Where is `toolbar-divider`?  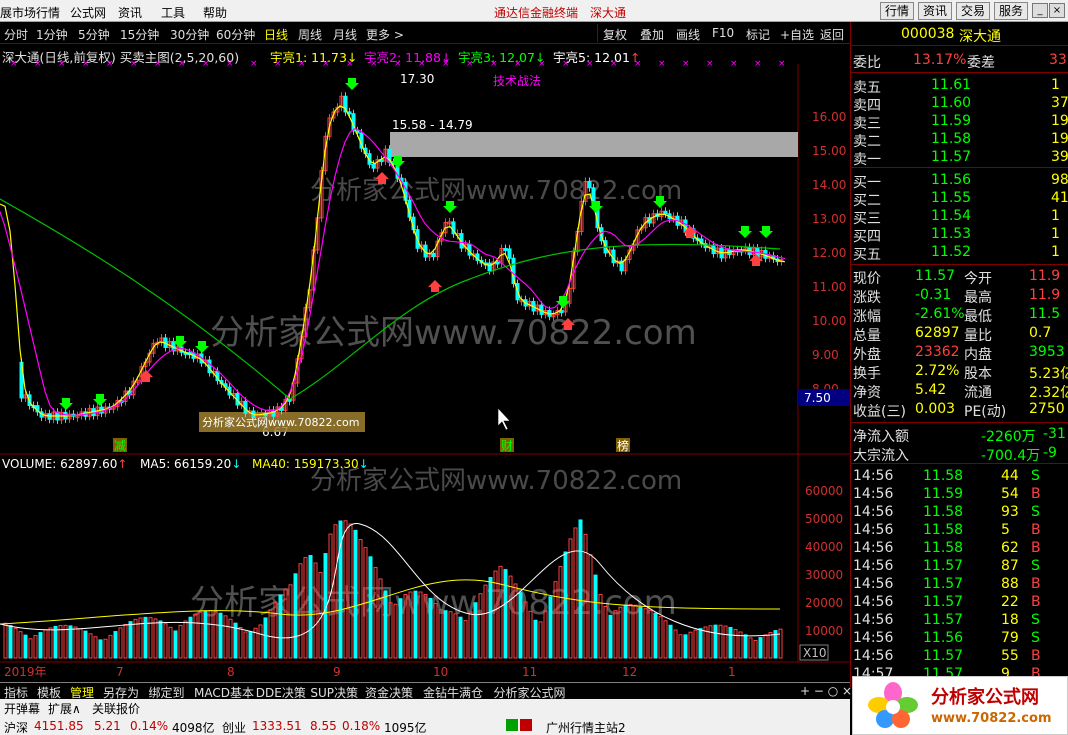 toolbar-divider is located at coordinates (597, 33).